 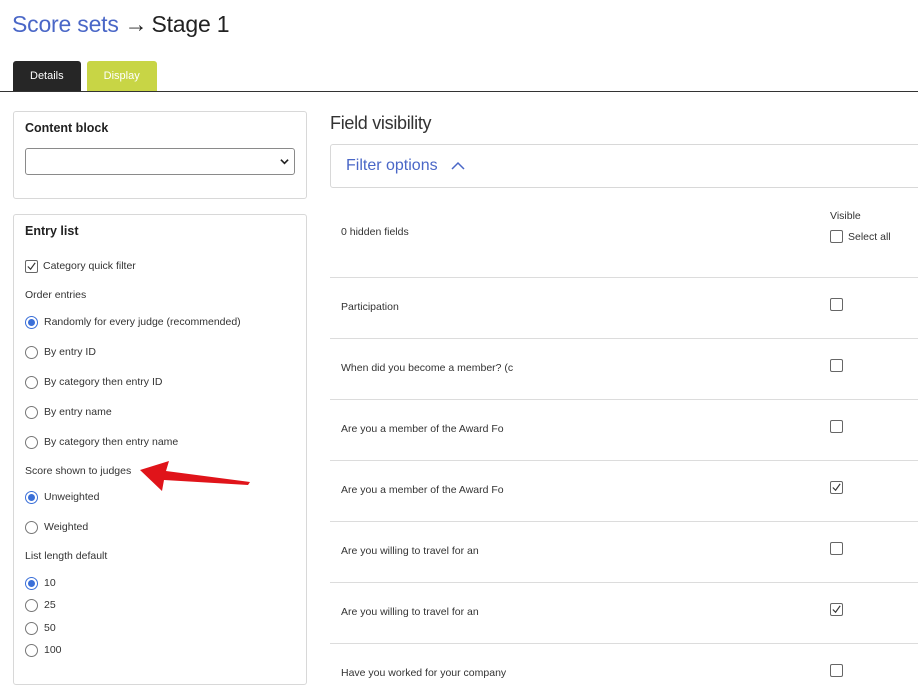 What do you see at coordinates (53, 650) in the screenshot?
I see `list-length-option-label: 100` at bounding box center [53, 650].